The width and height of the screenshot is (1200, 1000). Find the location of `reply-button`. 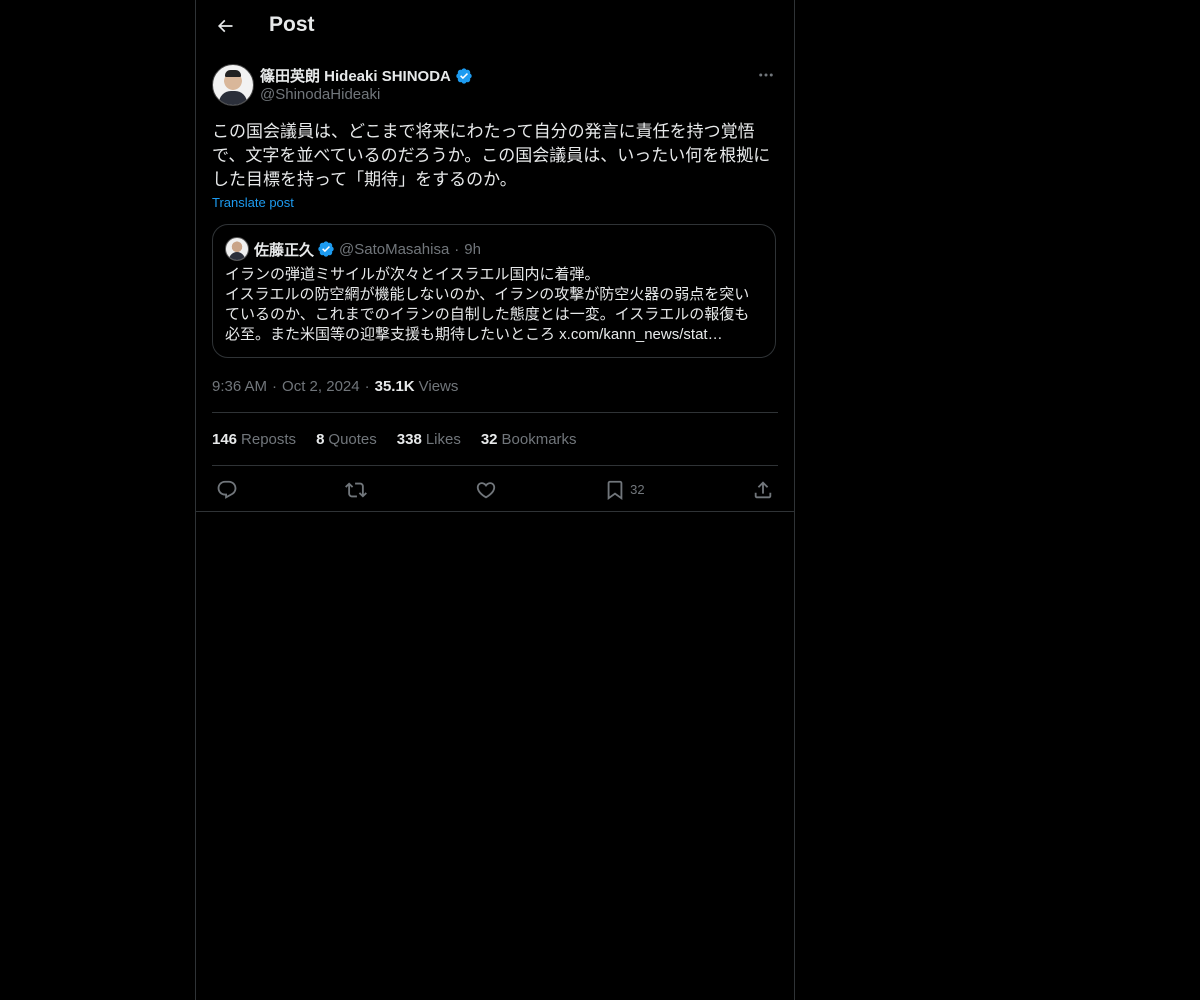

reply-button is located at coordinates (227, 490).